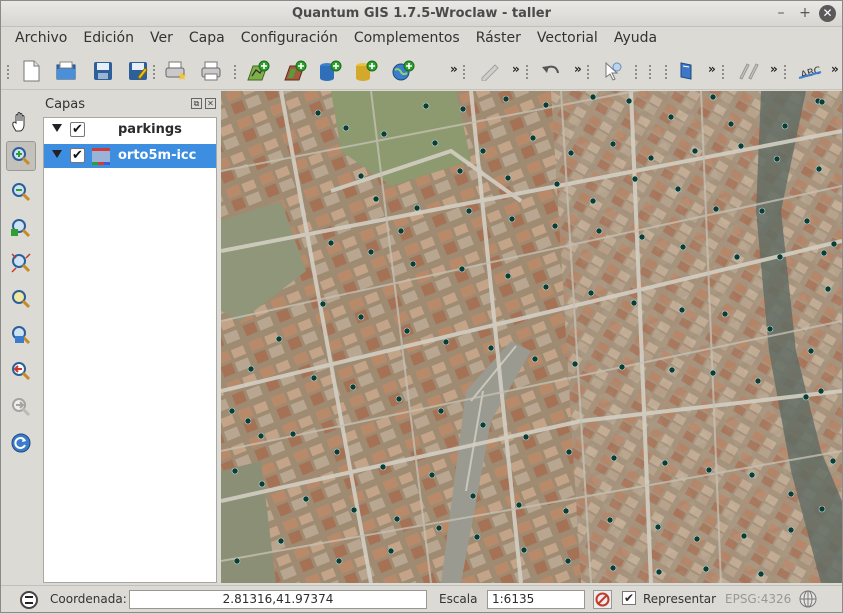  I want to click on coordinate-field: 2.81316,41.97374, so click(278, 599).